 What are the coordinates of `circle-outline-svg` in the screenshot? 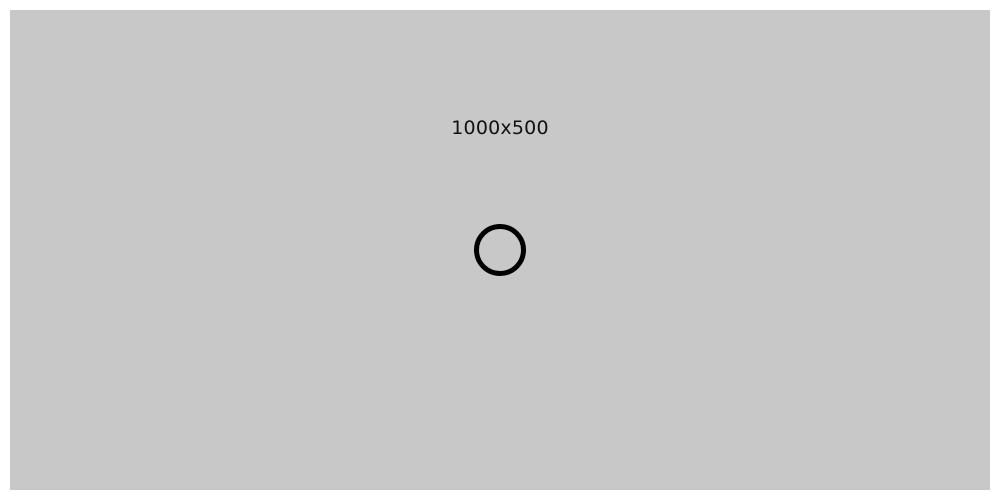 It's located at (500, 250).